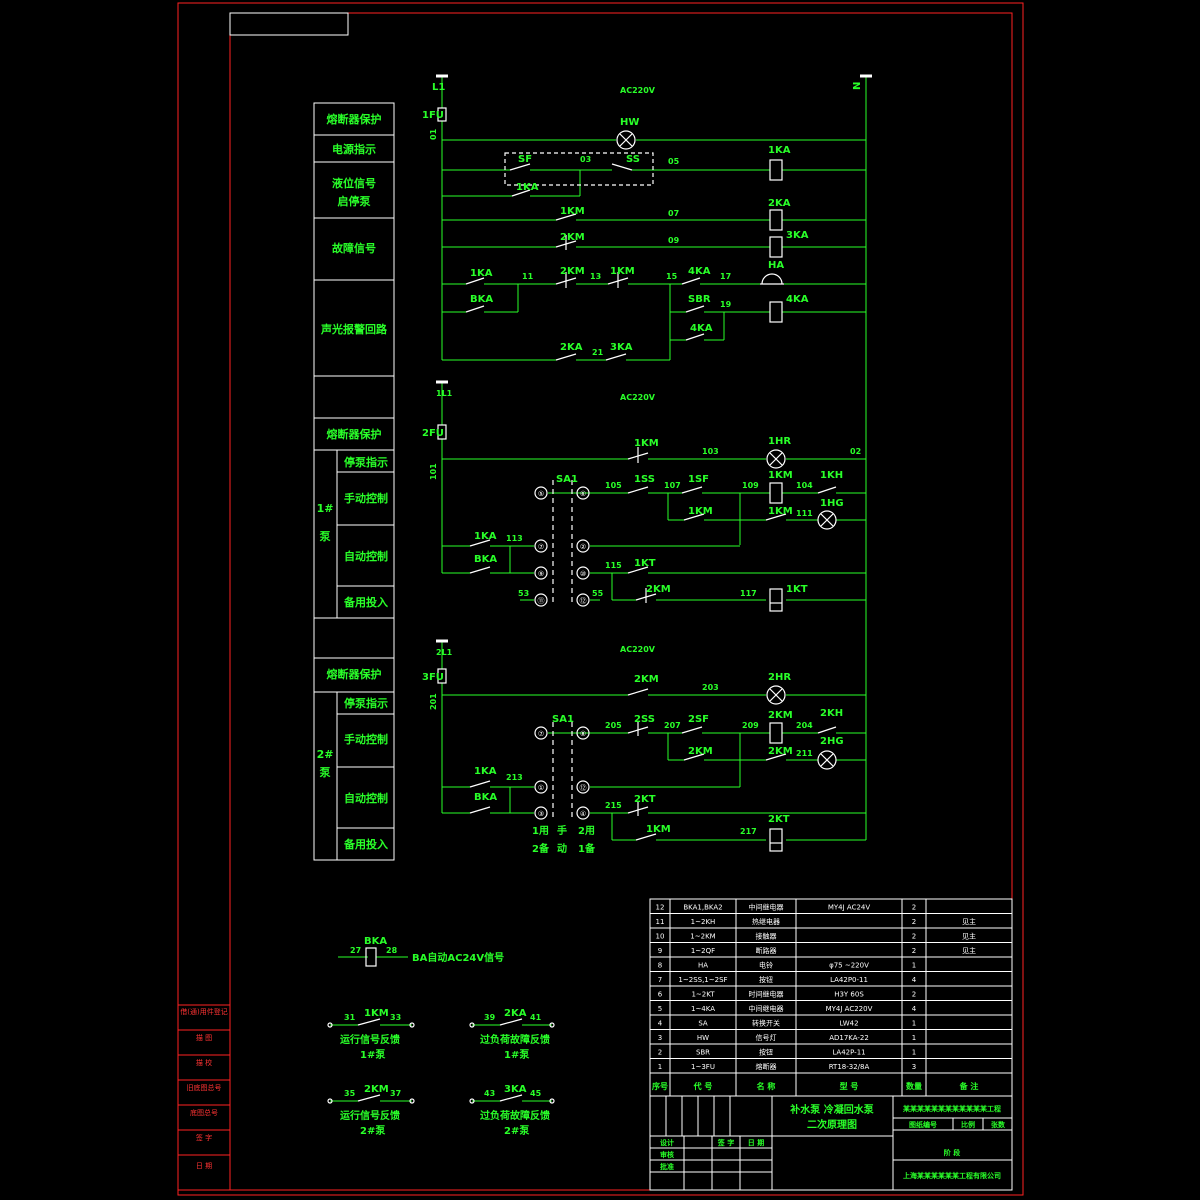 This screenshot has width=1200, height=1200. What do you see at coordinates (613, 725) in the screenshot?
I see `label-205: 205` at bounding box center [613, 725].